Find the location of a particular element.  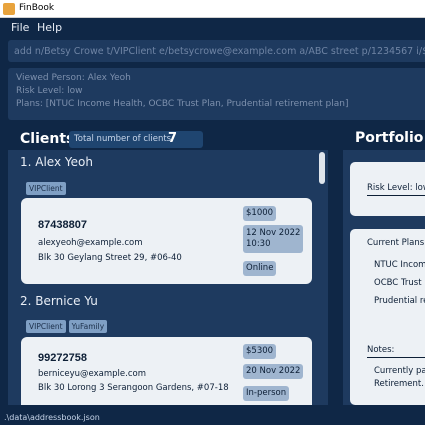

meeting-mode-badge: In-person is located at coordinates (266, 393).